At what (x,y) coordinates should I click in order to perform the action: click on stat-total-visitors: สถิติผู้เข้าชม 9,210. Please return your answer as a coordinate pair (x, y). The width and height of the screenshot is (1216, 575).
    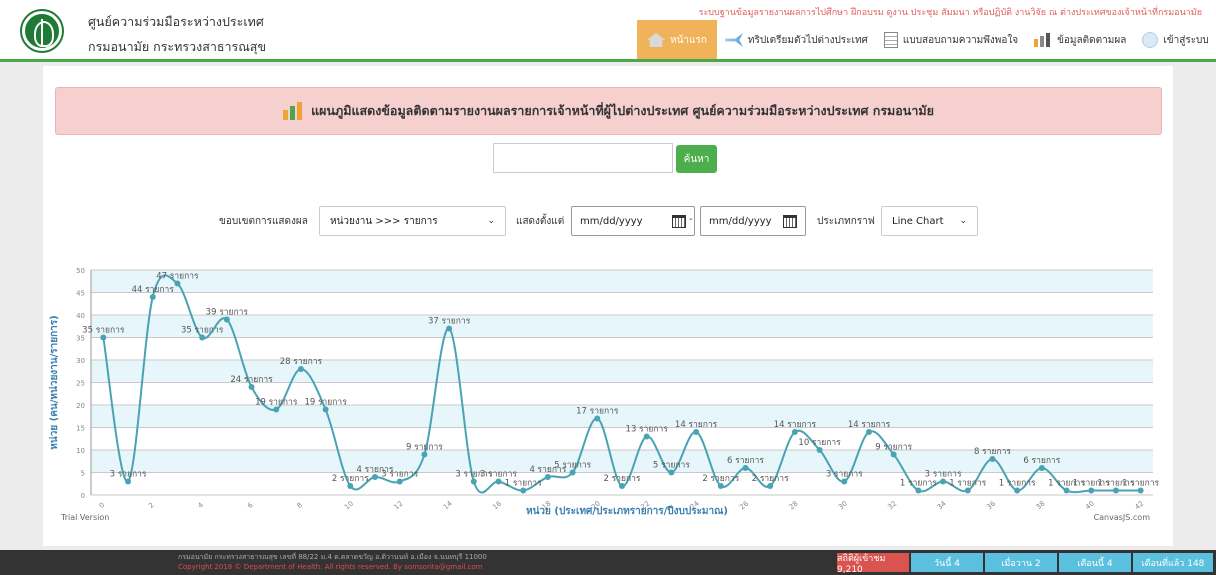
    Looking at the image, I should click on (873, 564).